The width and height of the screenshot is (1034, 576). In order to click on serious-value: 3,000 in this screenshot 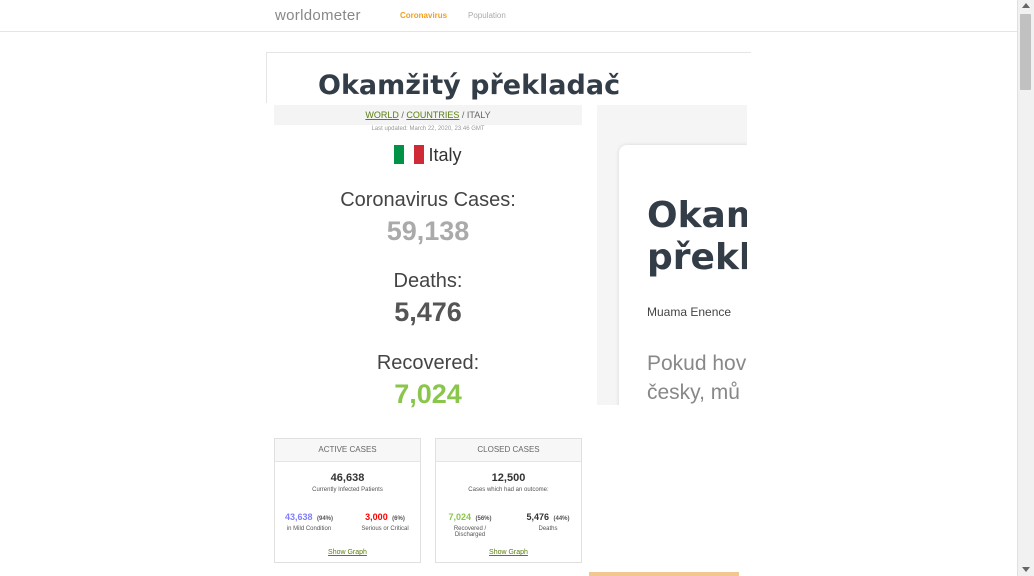, I will do `click(376, 517)`.